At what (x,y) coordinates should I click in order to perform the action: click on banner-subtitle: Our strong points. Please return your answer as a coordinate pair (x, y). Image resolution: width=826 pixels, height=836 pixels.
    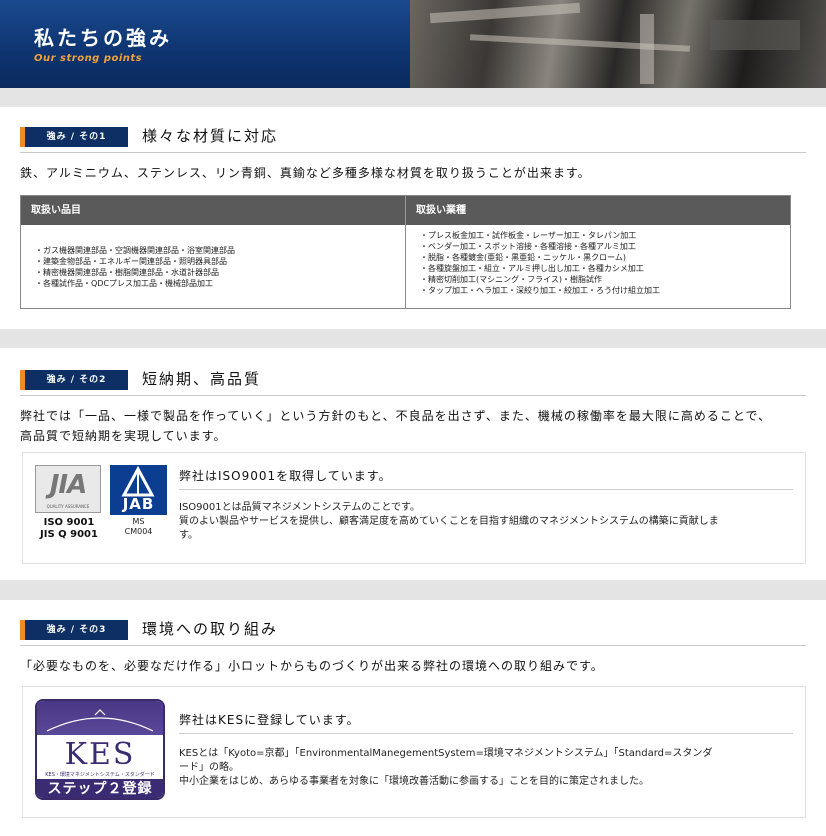
    Looking at the image, I should click on (88, 58).